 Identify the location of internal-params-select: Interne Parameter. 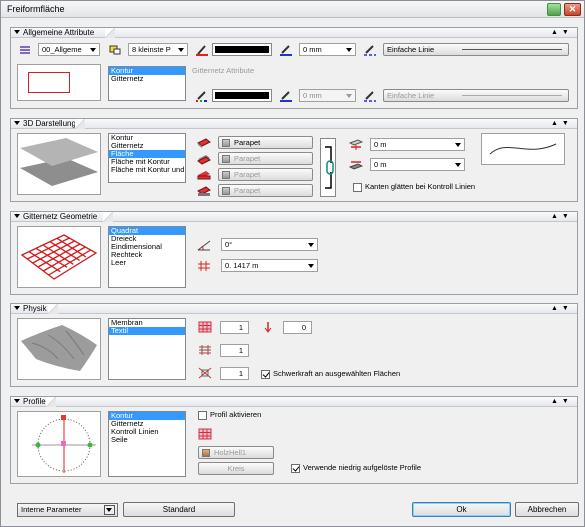
(67, 510).